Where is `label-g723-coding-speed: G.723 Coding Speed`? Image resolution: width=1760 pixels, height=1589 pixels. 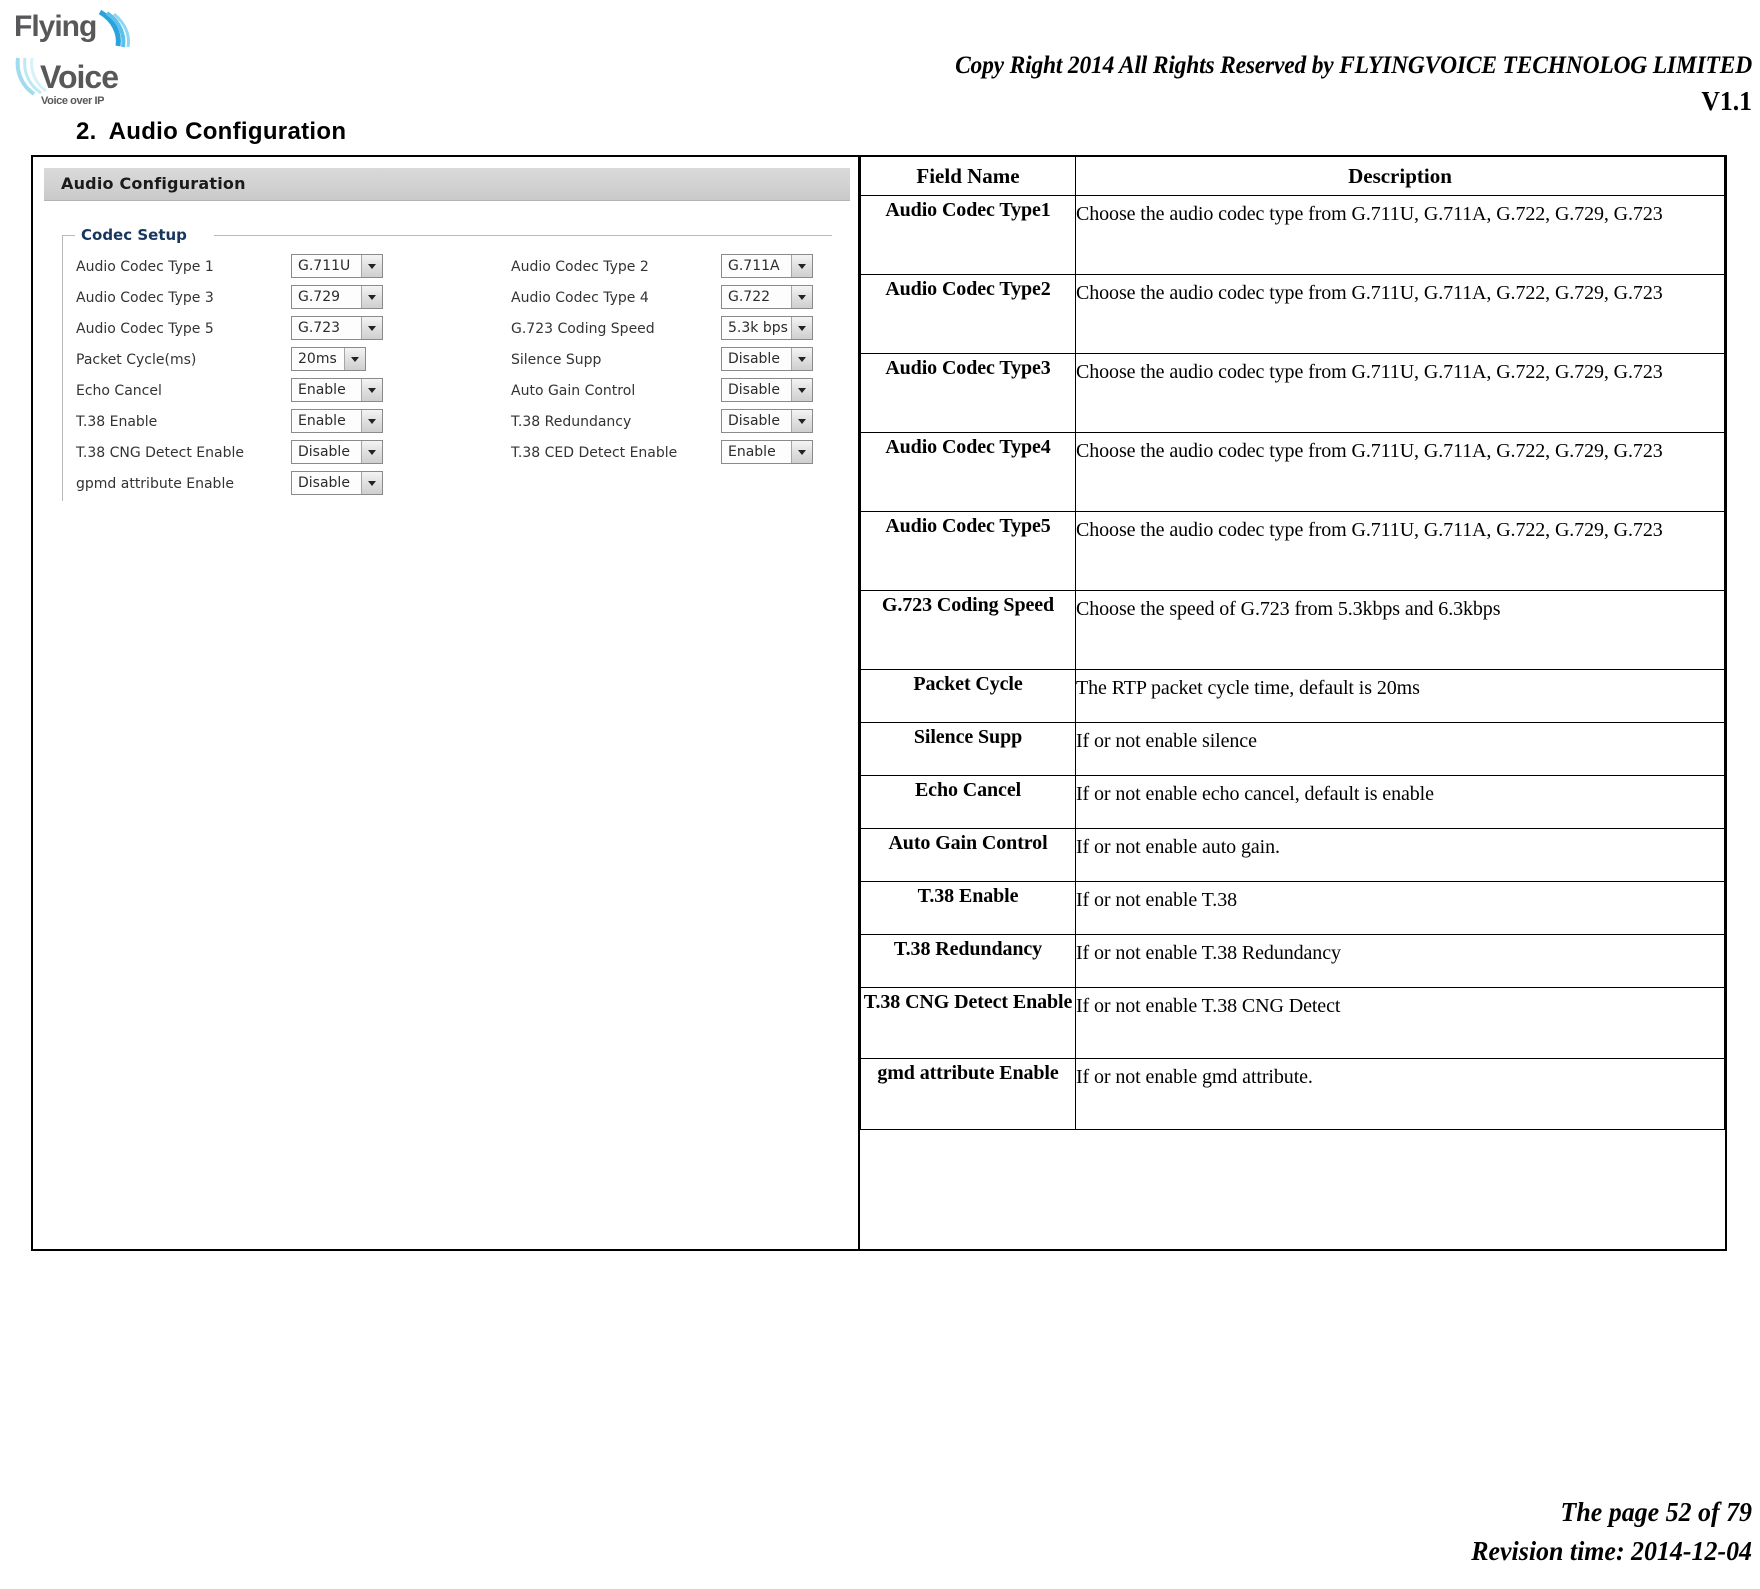 label-g723-coding-speed: G.723 Coding Speed is located at coordinates (583, 329).